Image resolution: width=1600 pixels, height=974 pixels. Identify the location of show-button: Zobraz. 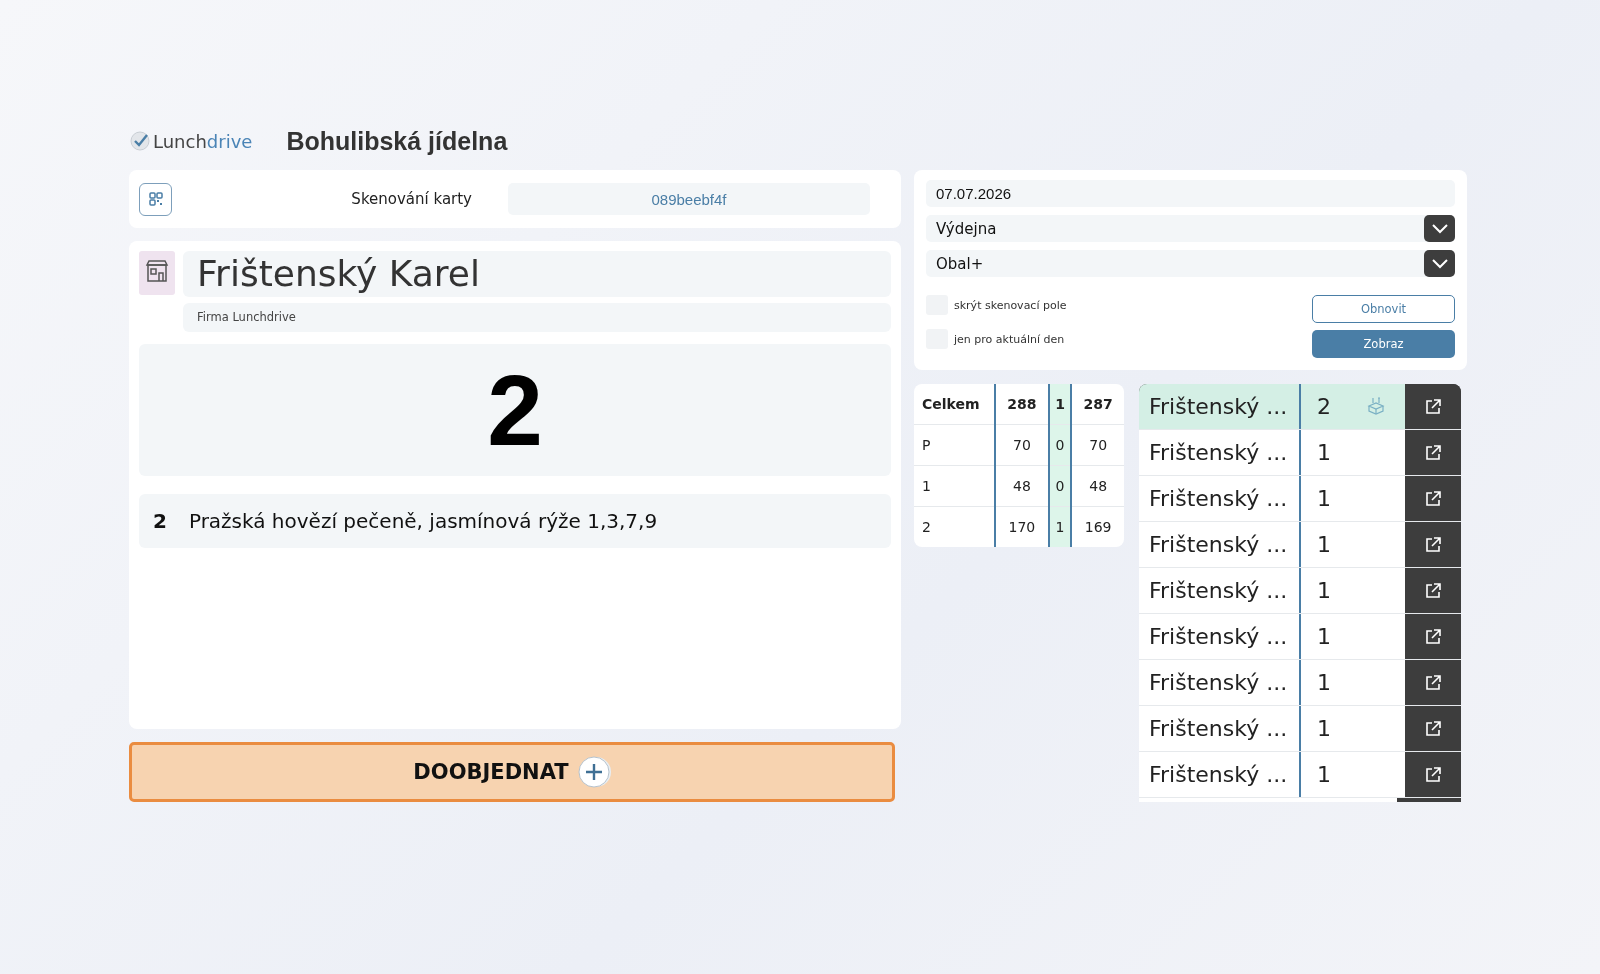
(1383, 344).